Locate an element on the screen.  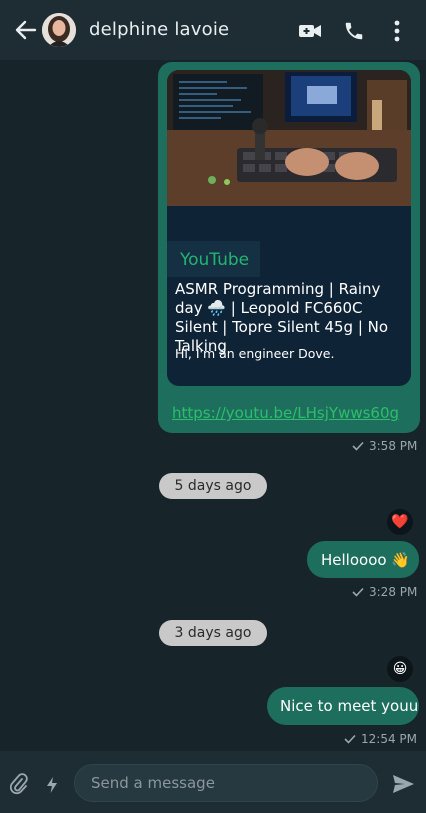
message-time: 12:54 PM is located at coordinates (389, 739).